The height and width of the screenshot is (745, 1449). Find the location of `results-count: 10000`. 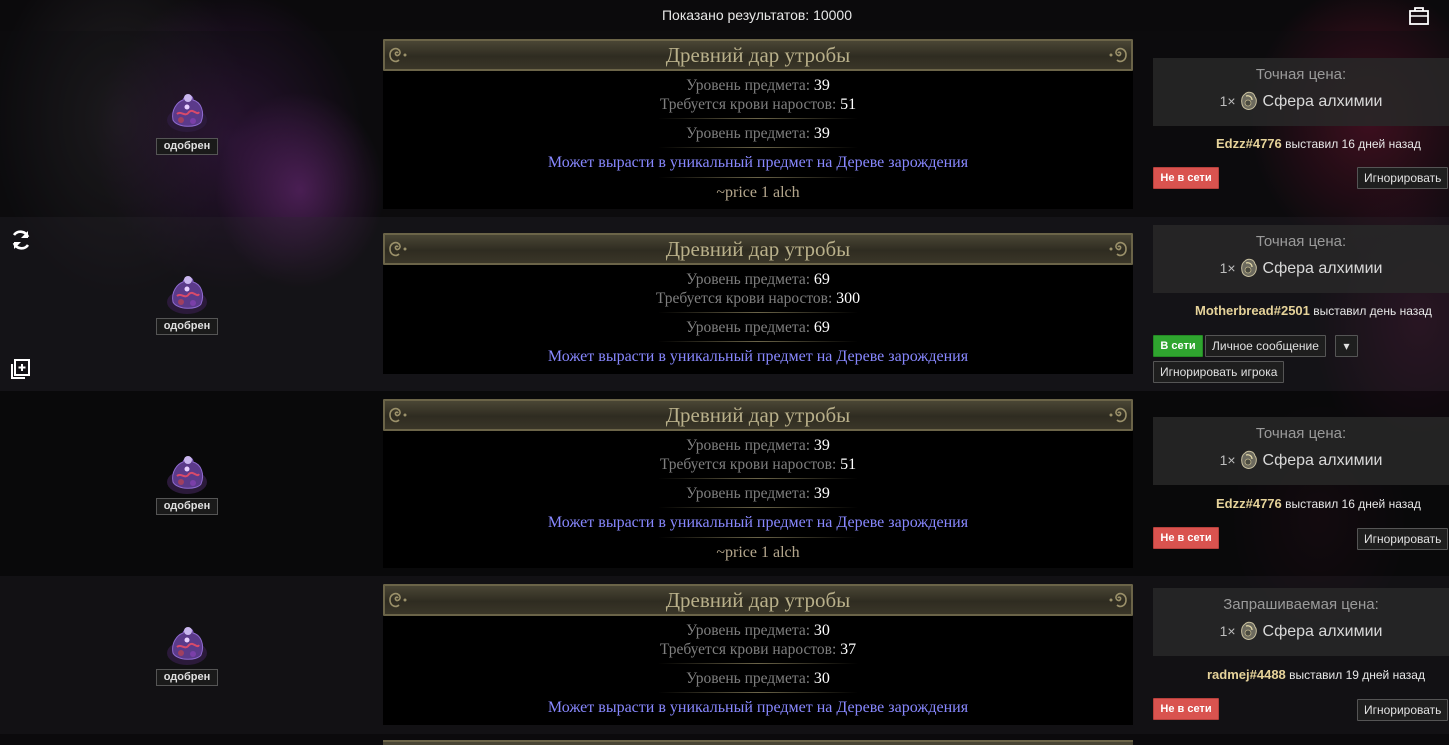

results-count: 10000 is located at coordinates (833, 15).